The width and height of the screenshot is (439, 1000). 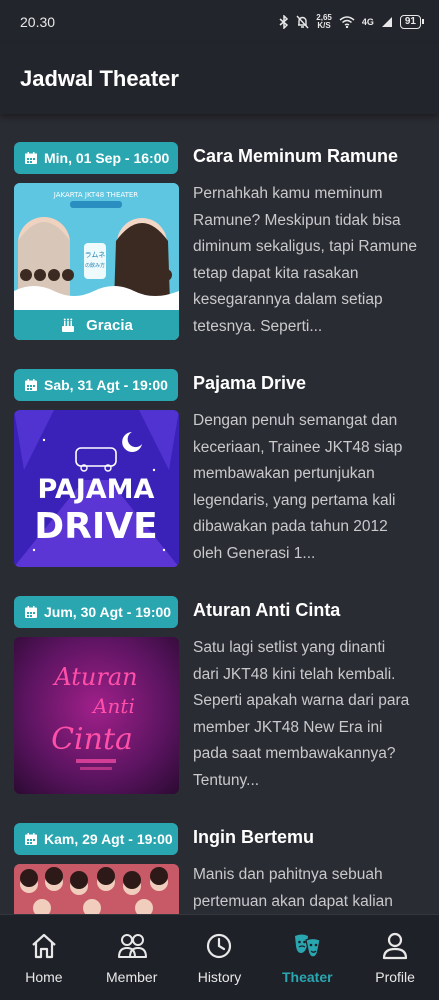 I want to click on show-thumbnail, so click(x=96, y=889).